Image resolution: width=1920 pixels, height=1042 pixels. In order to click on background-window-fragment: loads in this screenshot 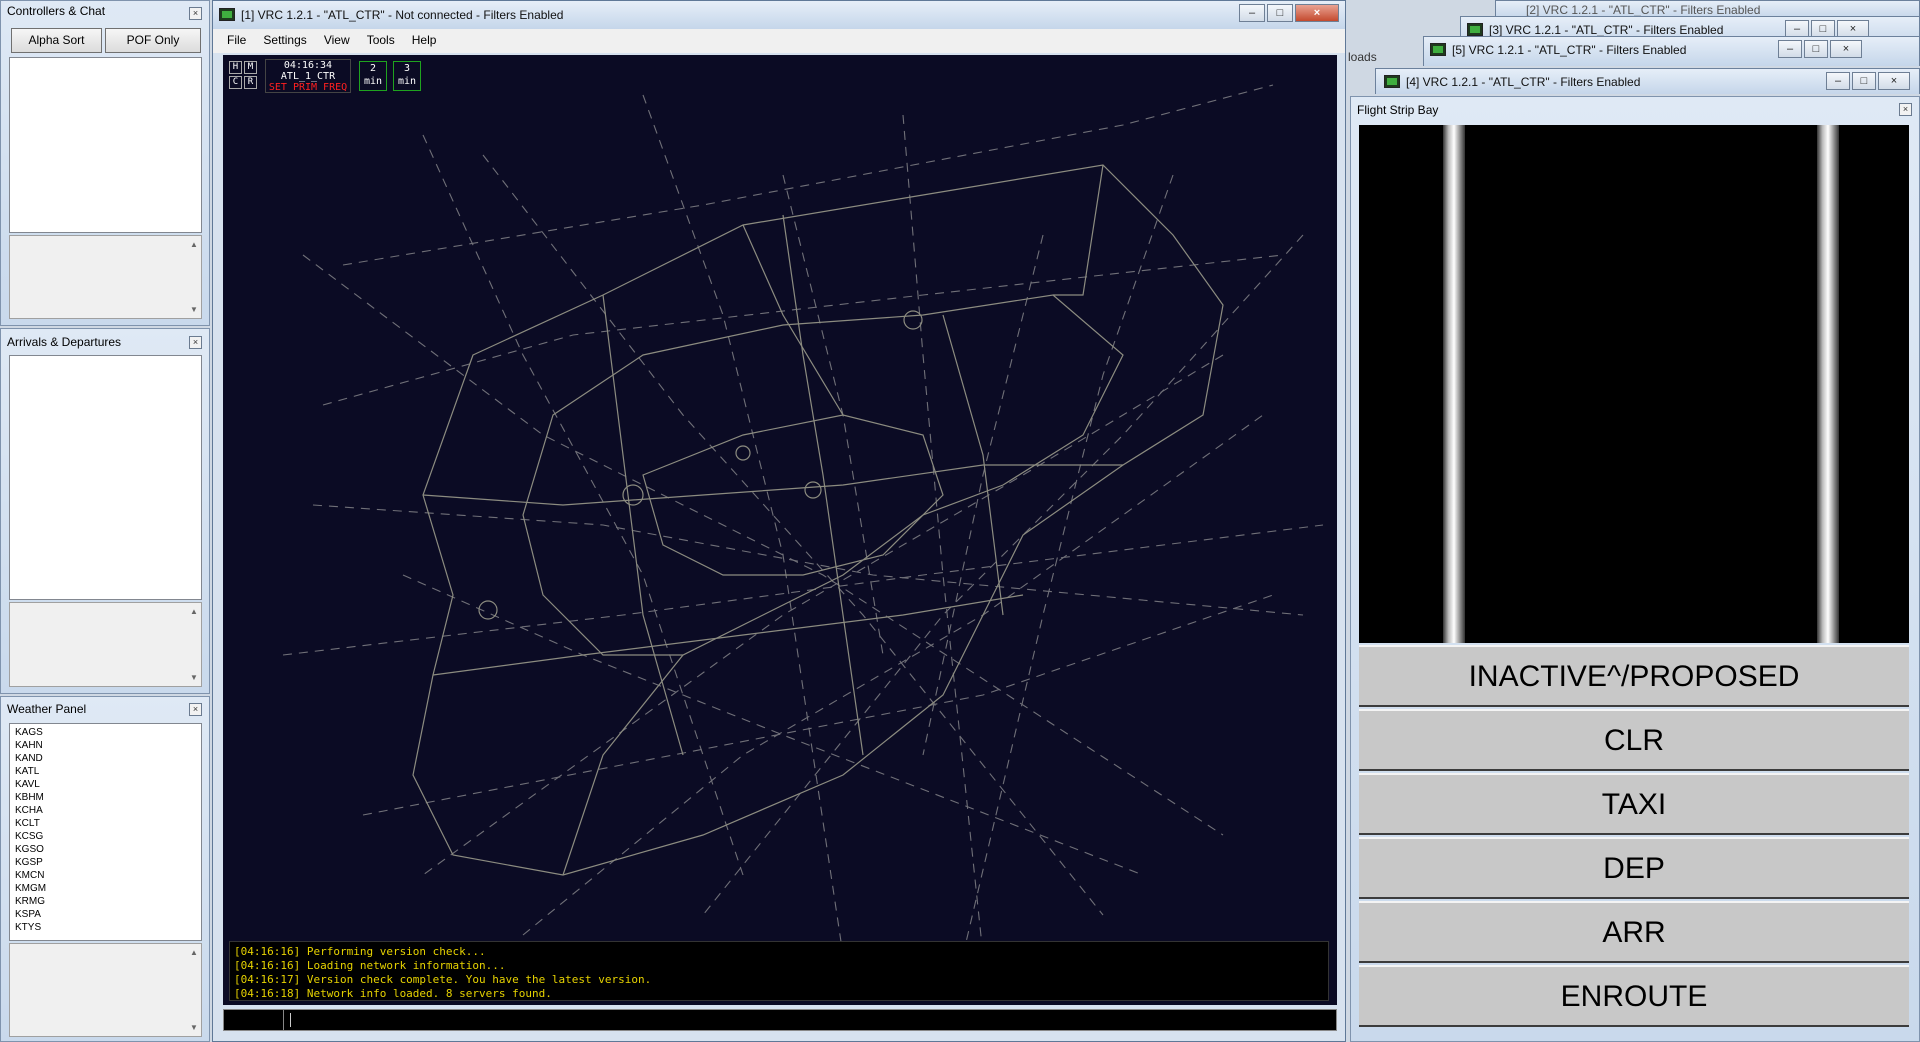, I will do `click(1362, 57)`.